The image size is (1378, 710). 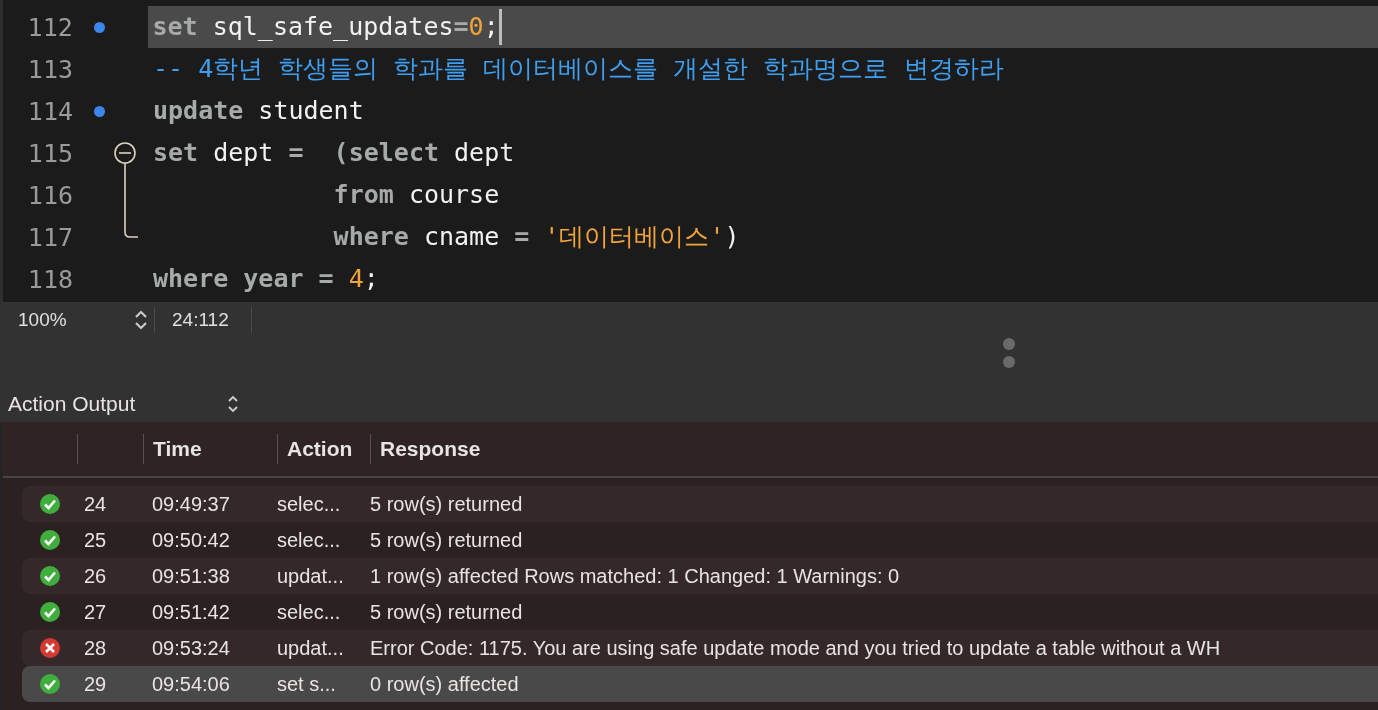 What do you see at coordinates (635, 576) in the screenshot?
I see `table-cell: 1 row(s) affected Rows matched: 1 Changed: 1 Warnings: 0` at bounding box center [635, 576].